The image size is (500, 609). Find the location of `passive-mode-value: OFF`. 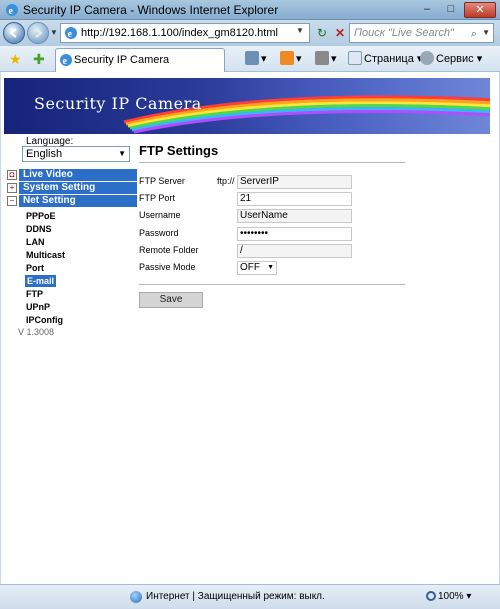

passive-mode-value: OFF is located at coordinates (250, 267).